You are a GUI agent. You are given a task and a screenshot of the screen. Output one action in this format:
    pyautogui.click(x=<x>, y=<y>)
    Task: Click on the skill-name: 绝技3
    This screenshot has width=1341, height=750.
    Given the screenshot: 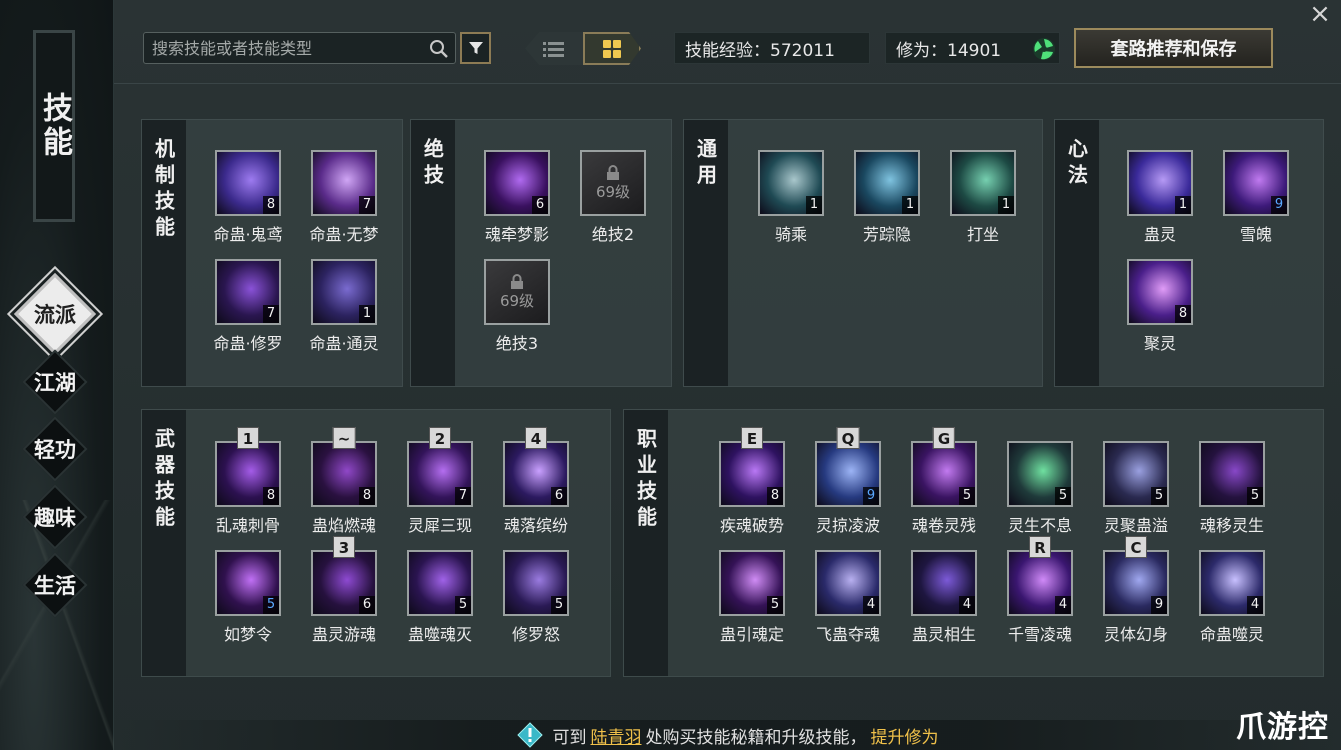 What is the action you would take?
    pyautogui.click(x=517, y=343)
    